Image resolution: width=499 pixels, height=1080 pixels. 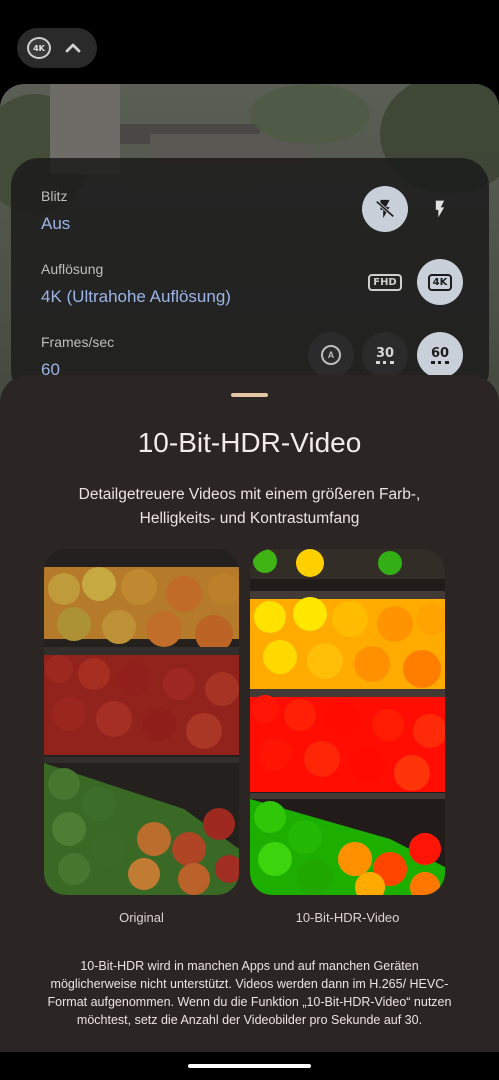 What do you see at coordinates (78, 342) in the screenshot?
I see `fps-label: Frames/sec` at bounding box center [78, 342].